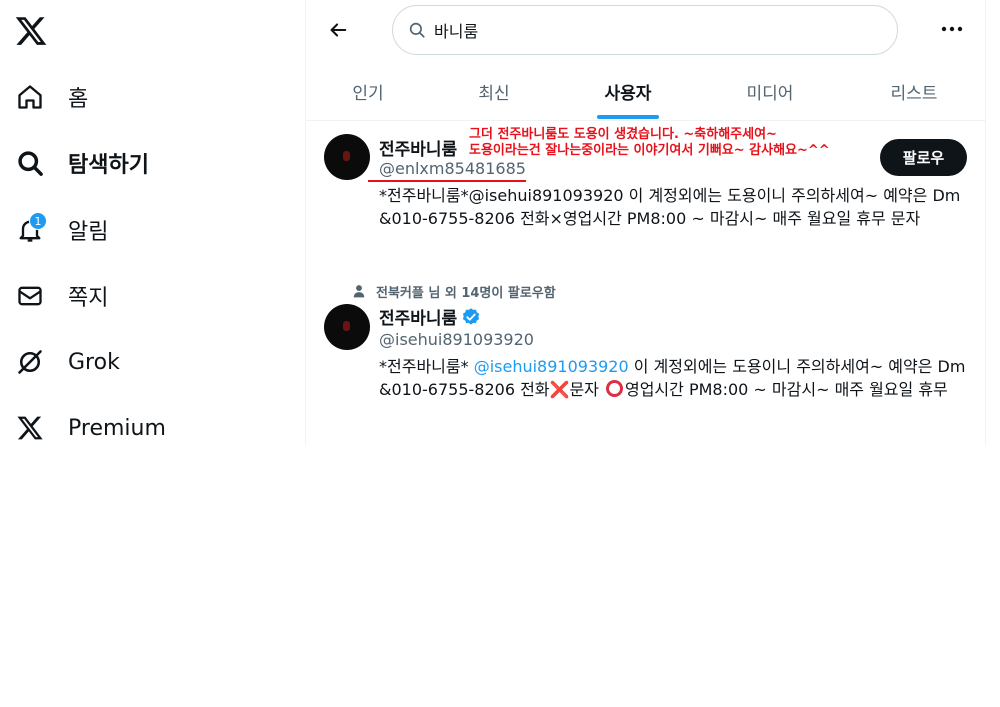  Describe the element at coordinates (914, 91) in the screenshot. I see `tab-lists: 리스트` at that location.